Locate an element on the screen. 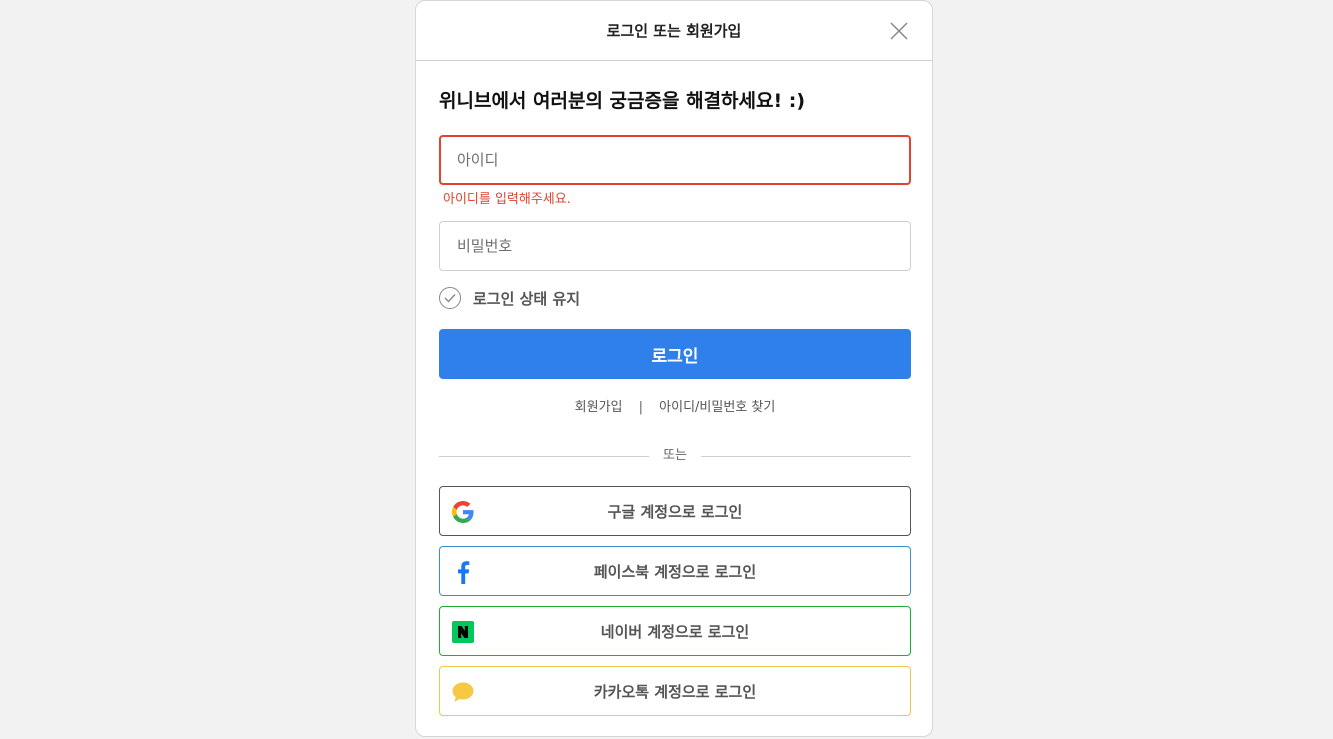 The height and width of the screenshot is (739, 1333). kakao-icon is located at coordinates (463, 692).